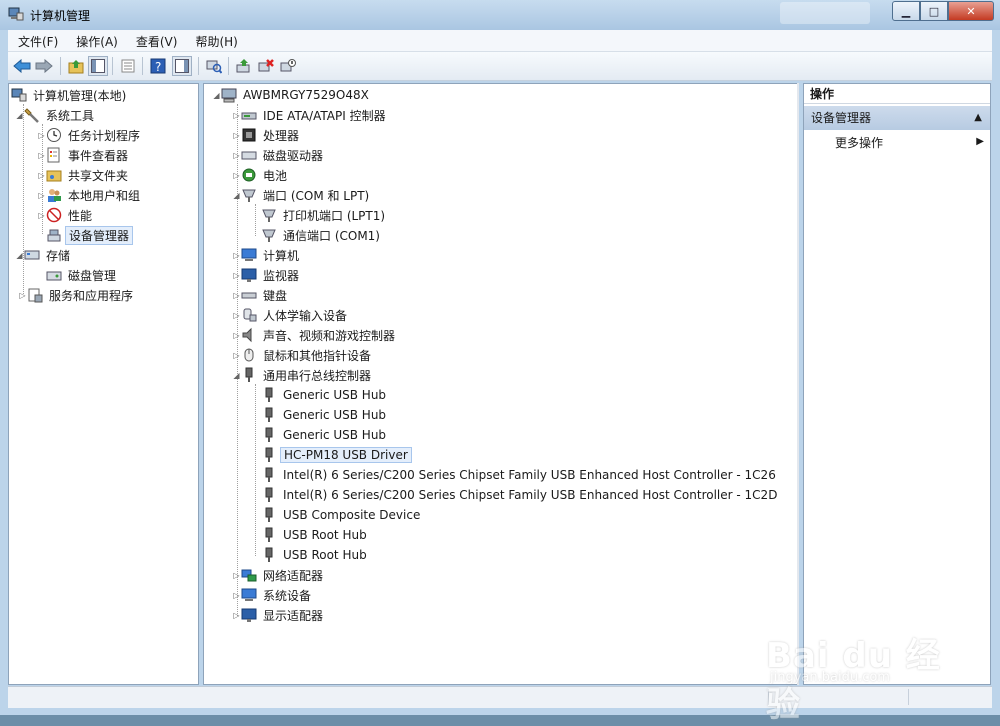 The width and height of the screenshot is (1000, 726). Describe the element at coordinates (342, 515) in the screenshot. I see `usb-device-item: USB Composite Device` at that location.